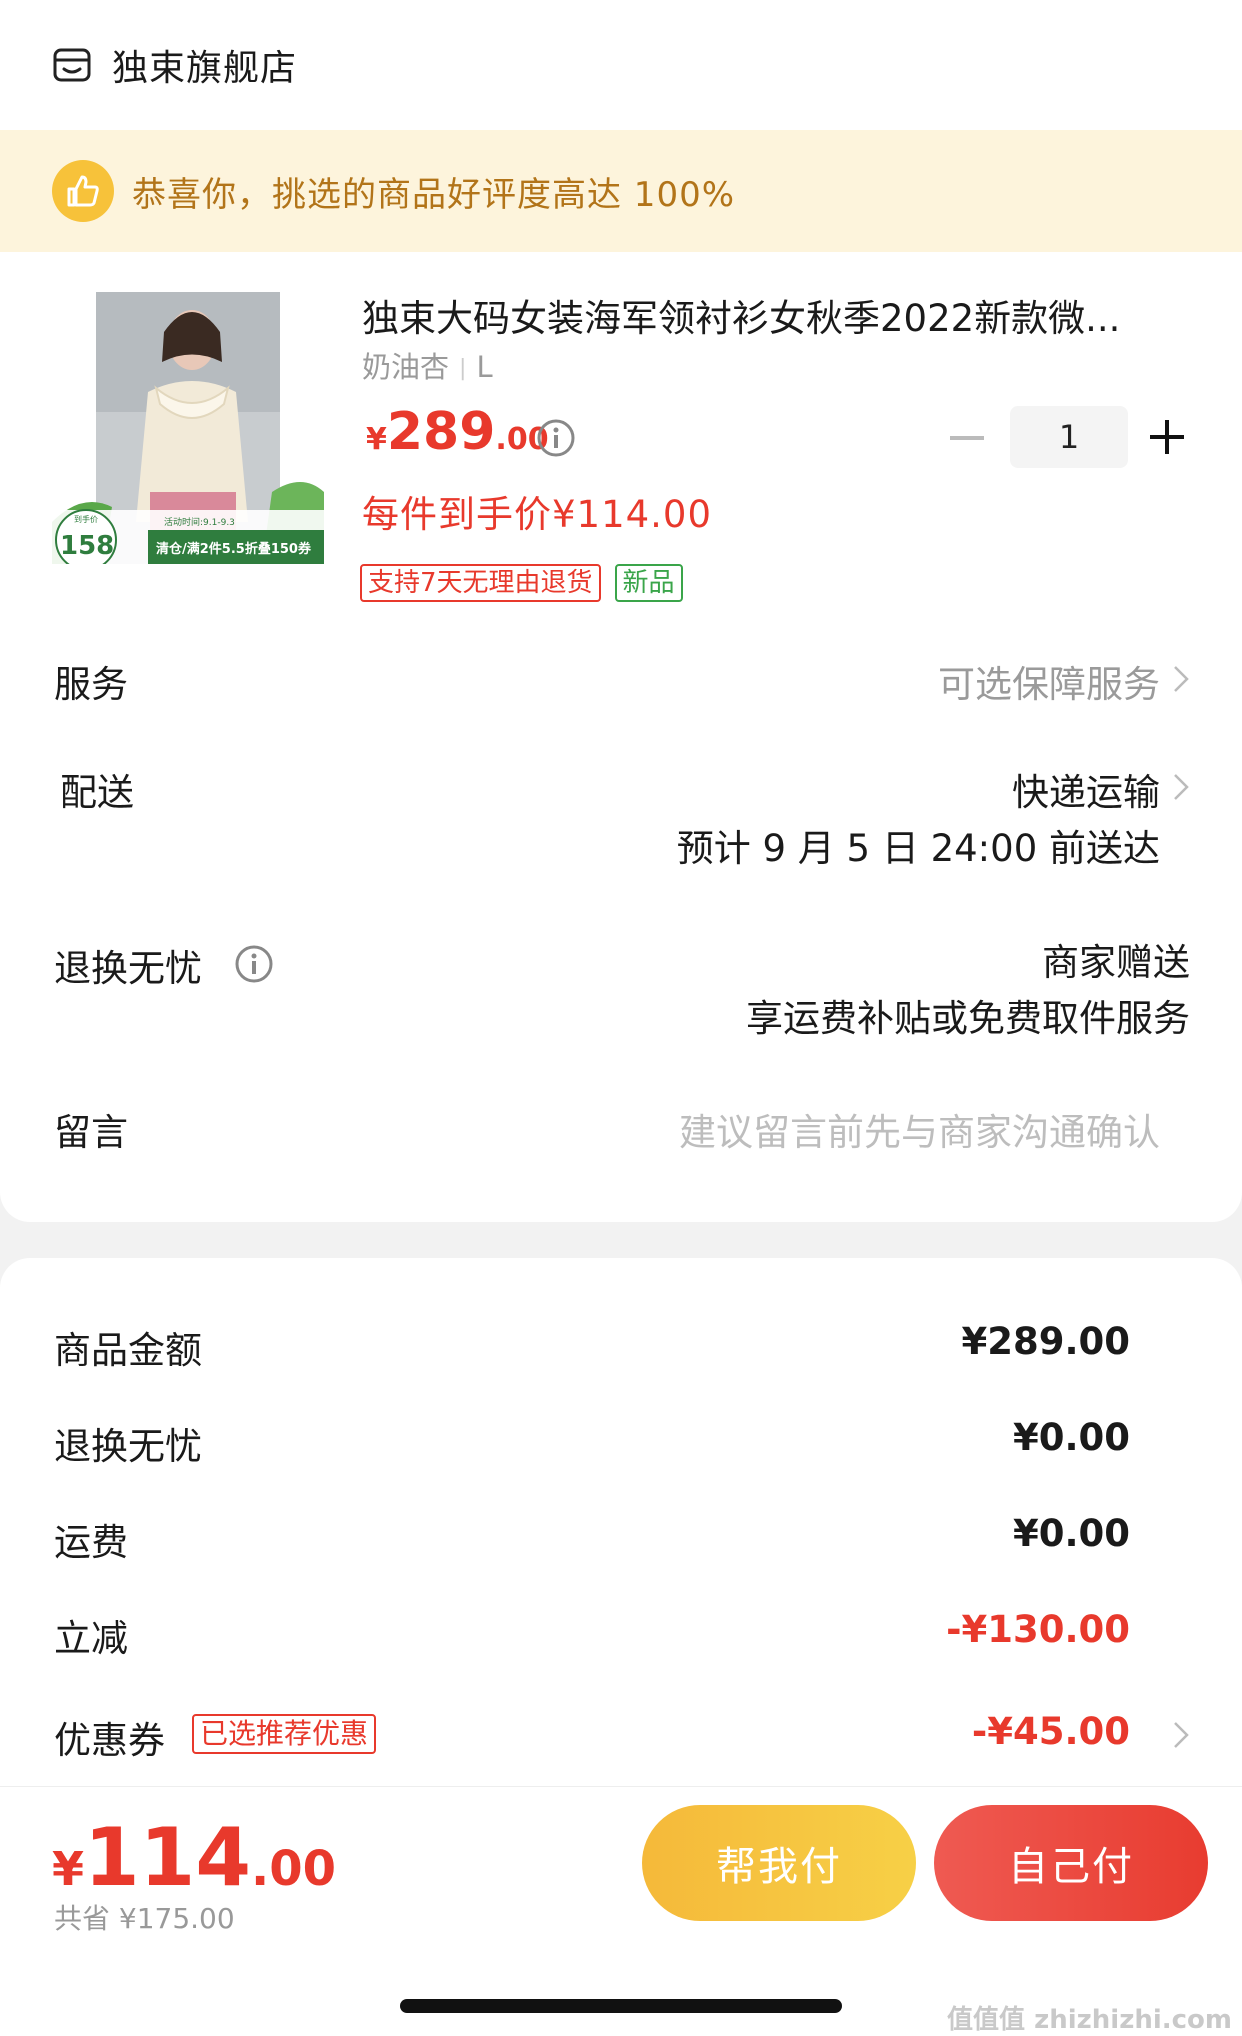  What do you see at coordinates (1089, 2020) in the screenshot?
I see `watermark: 值值值 zhizhizhi.com` at bounding box center [1089, 2020].